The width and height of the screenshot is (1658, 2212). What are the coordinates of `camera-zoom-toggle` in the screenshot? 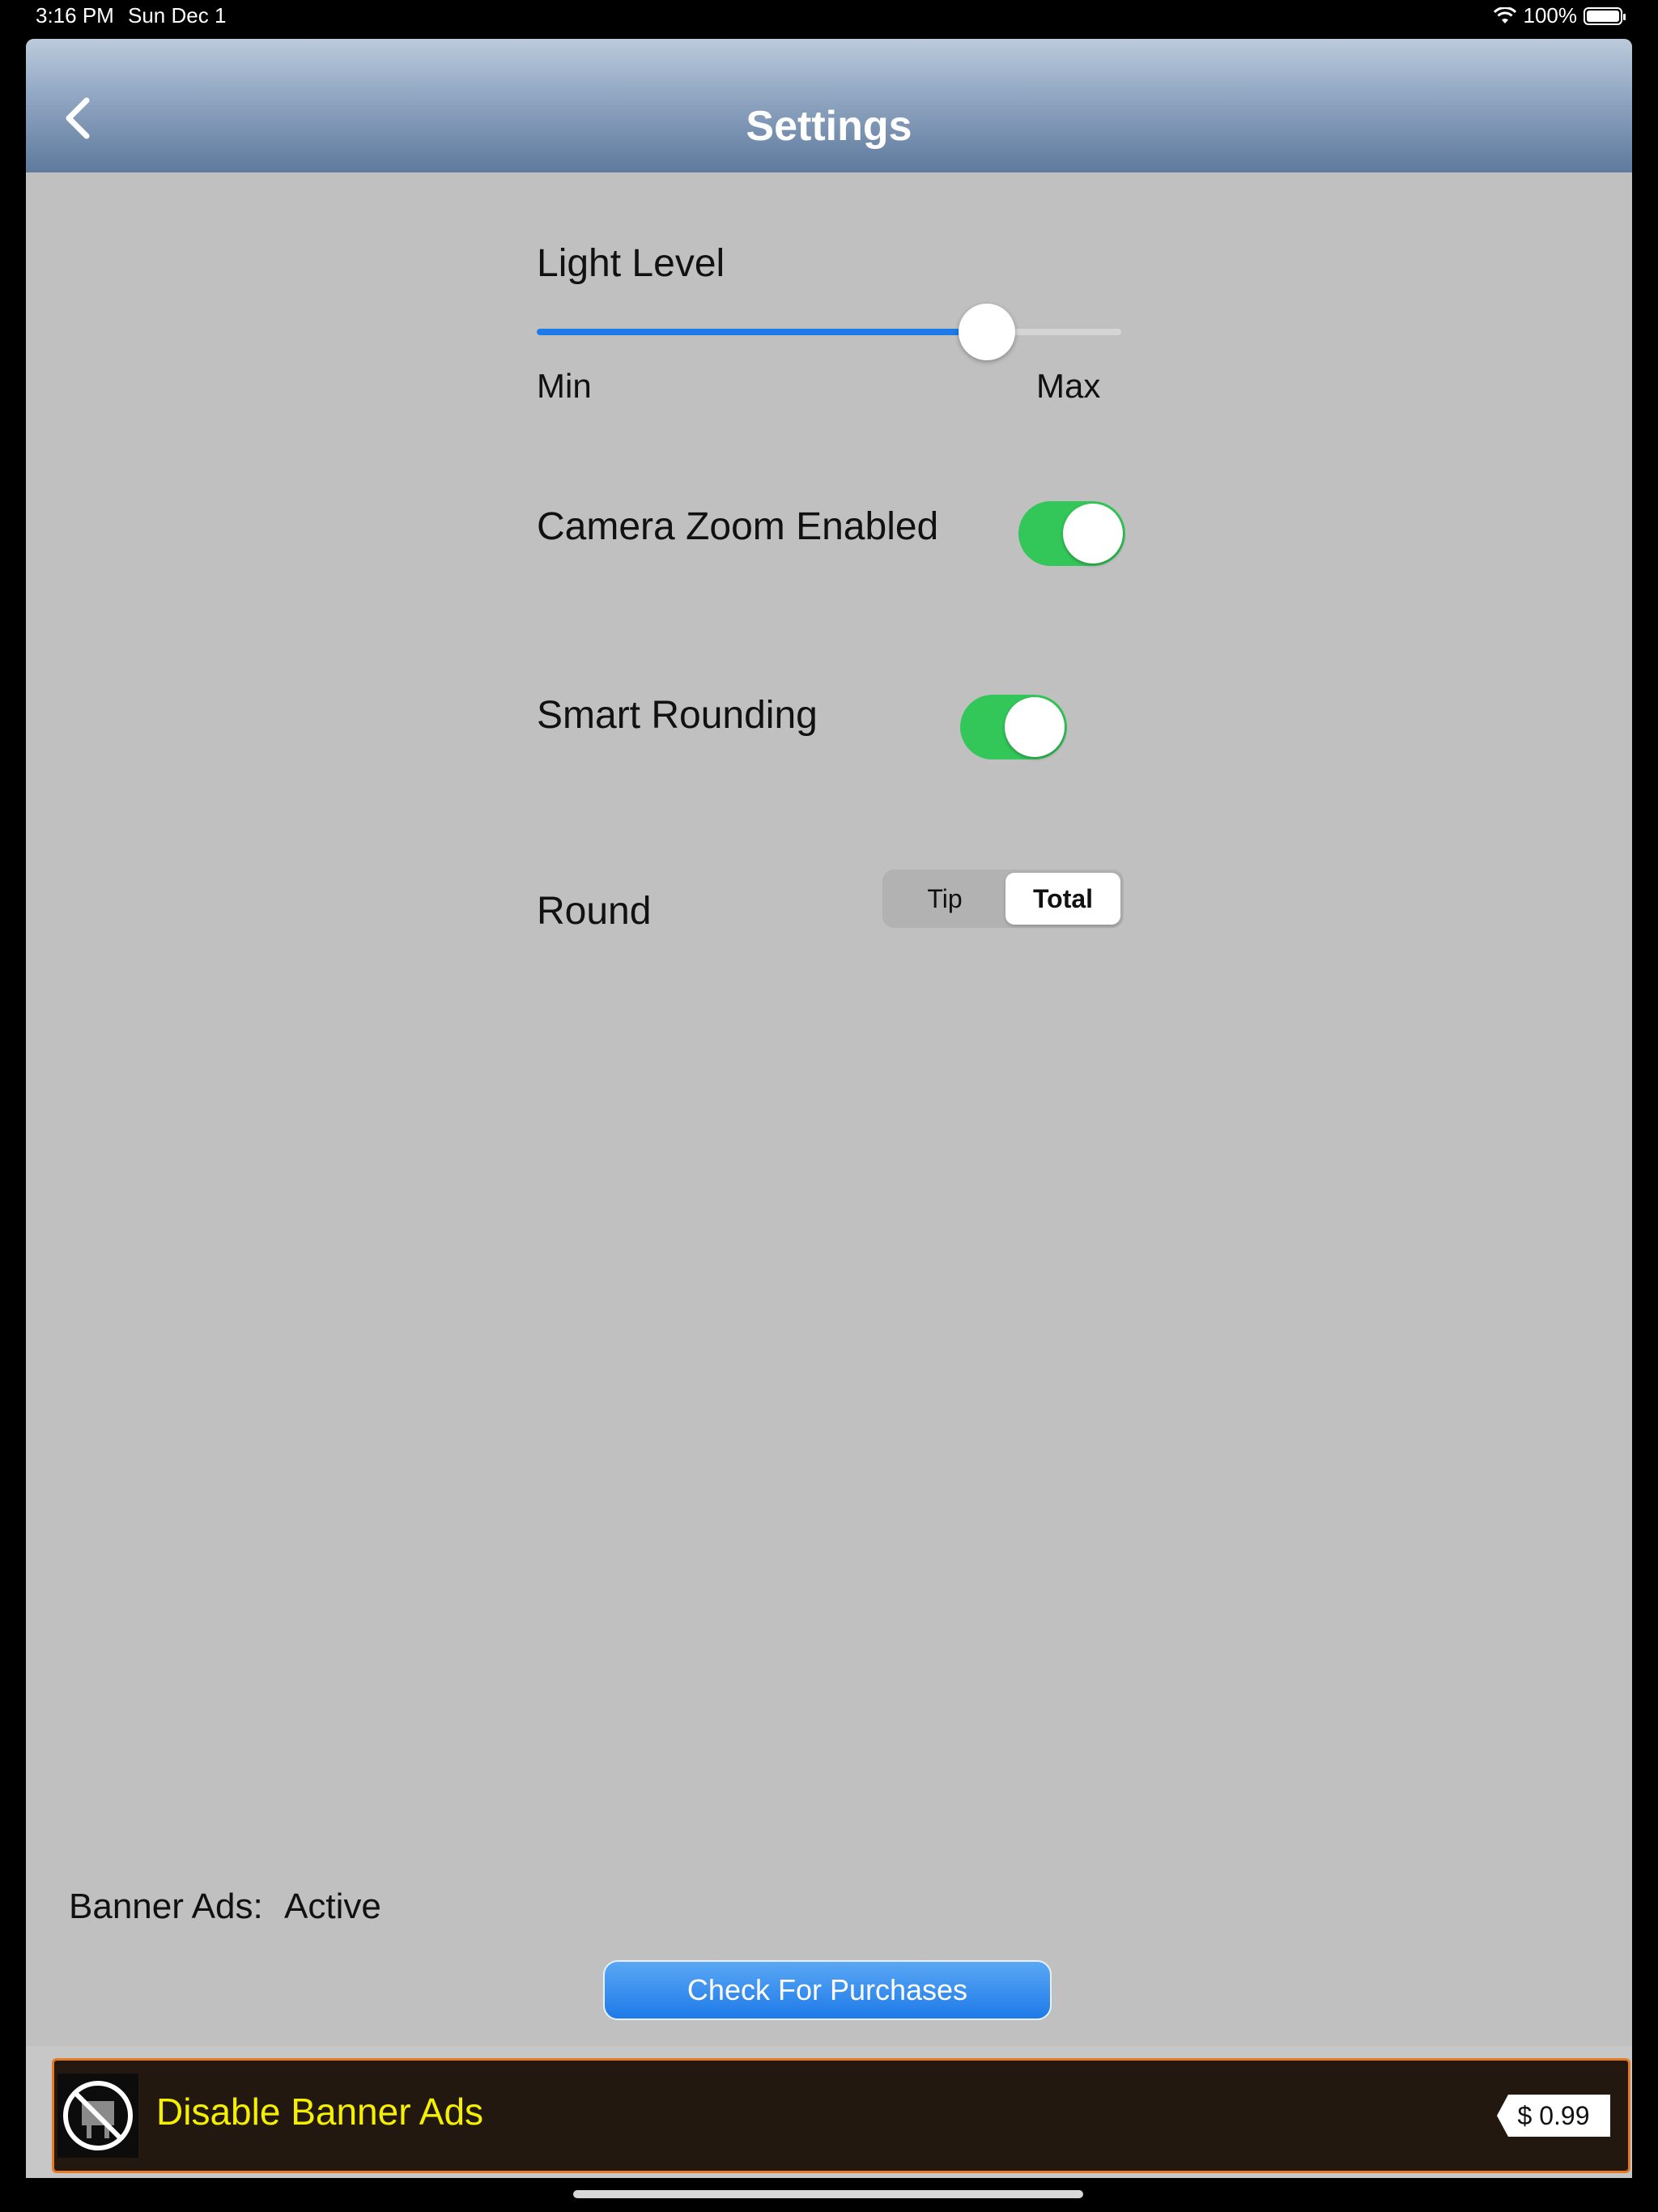 It's located at (1071, 534).